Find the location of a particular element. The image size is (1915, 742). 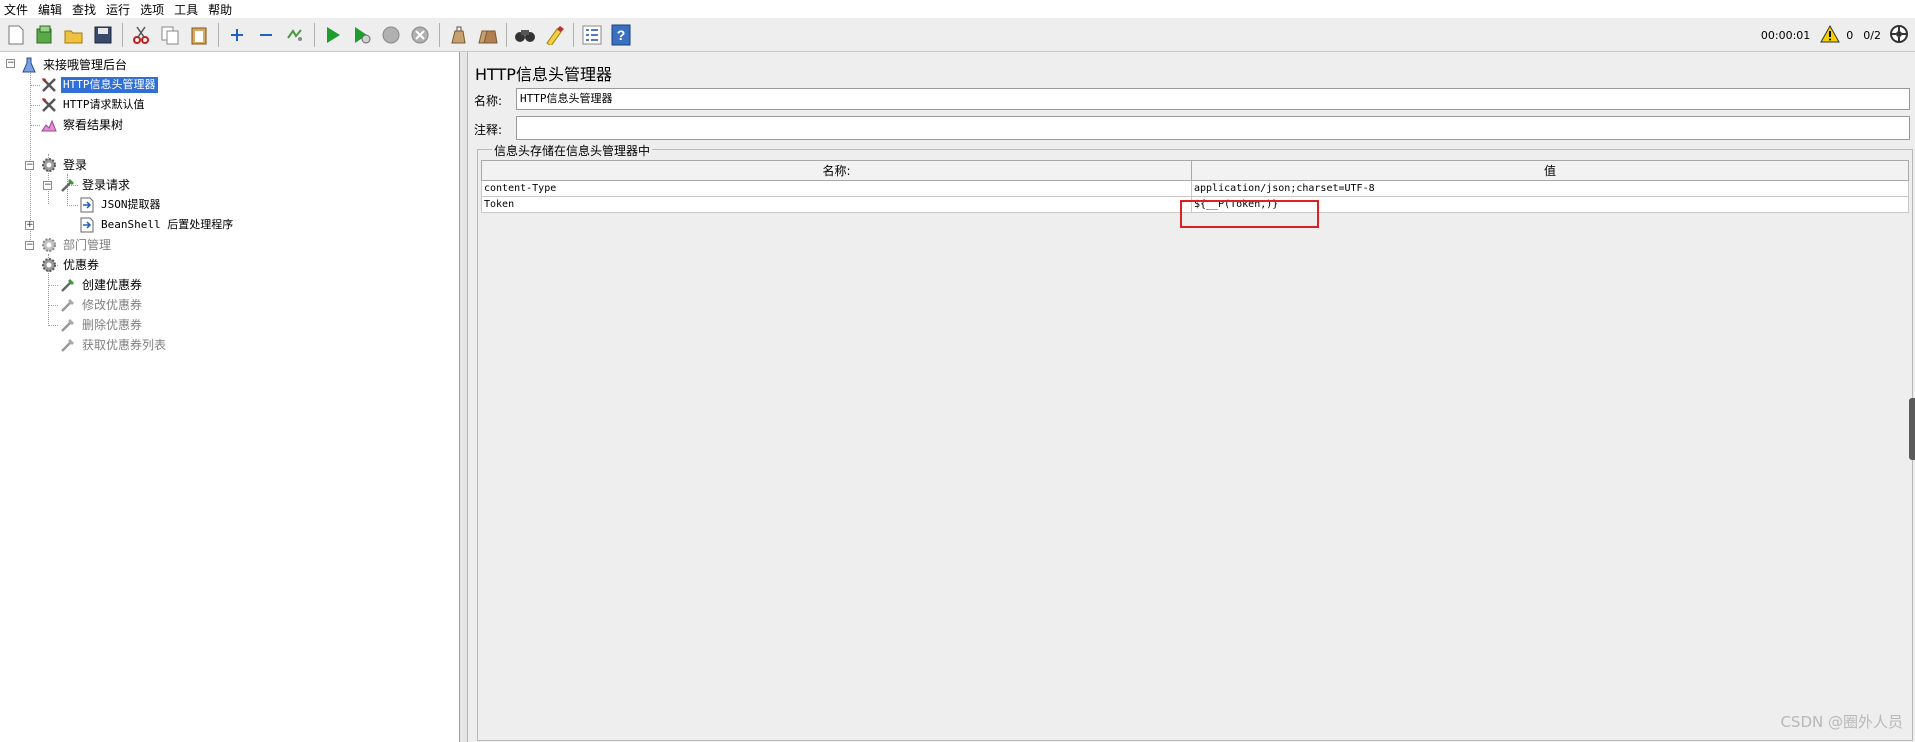

save-icon is located at coordinates (103, 35).